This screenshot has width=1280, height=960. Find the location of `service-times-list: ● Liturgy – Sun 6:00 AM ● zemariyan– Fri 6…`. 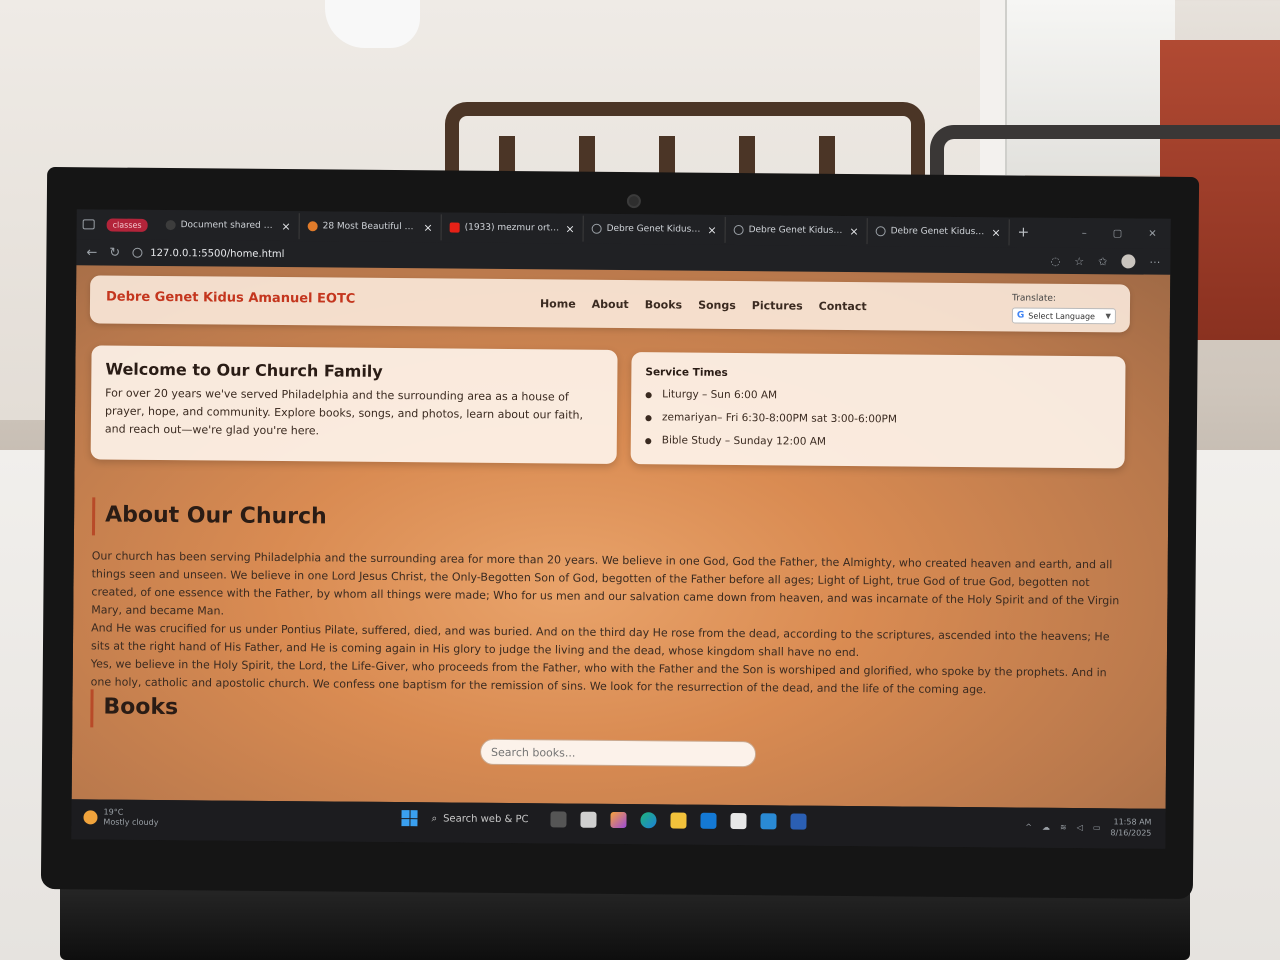

service-times-list: ● Liturgy – Sun 6:00 AM ● zemariyan– Fri 6… is located at coordinates (878, 420).